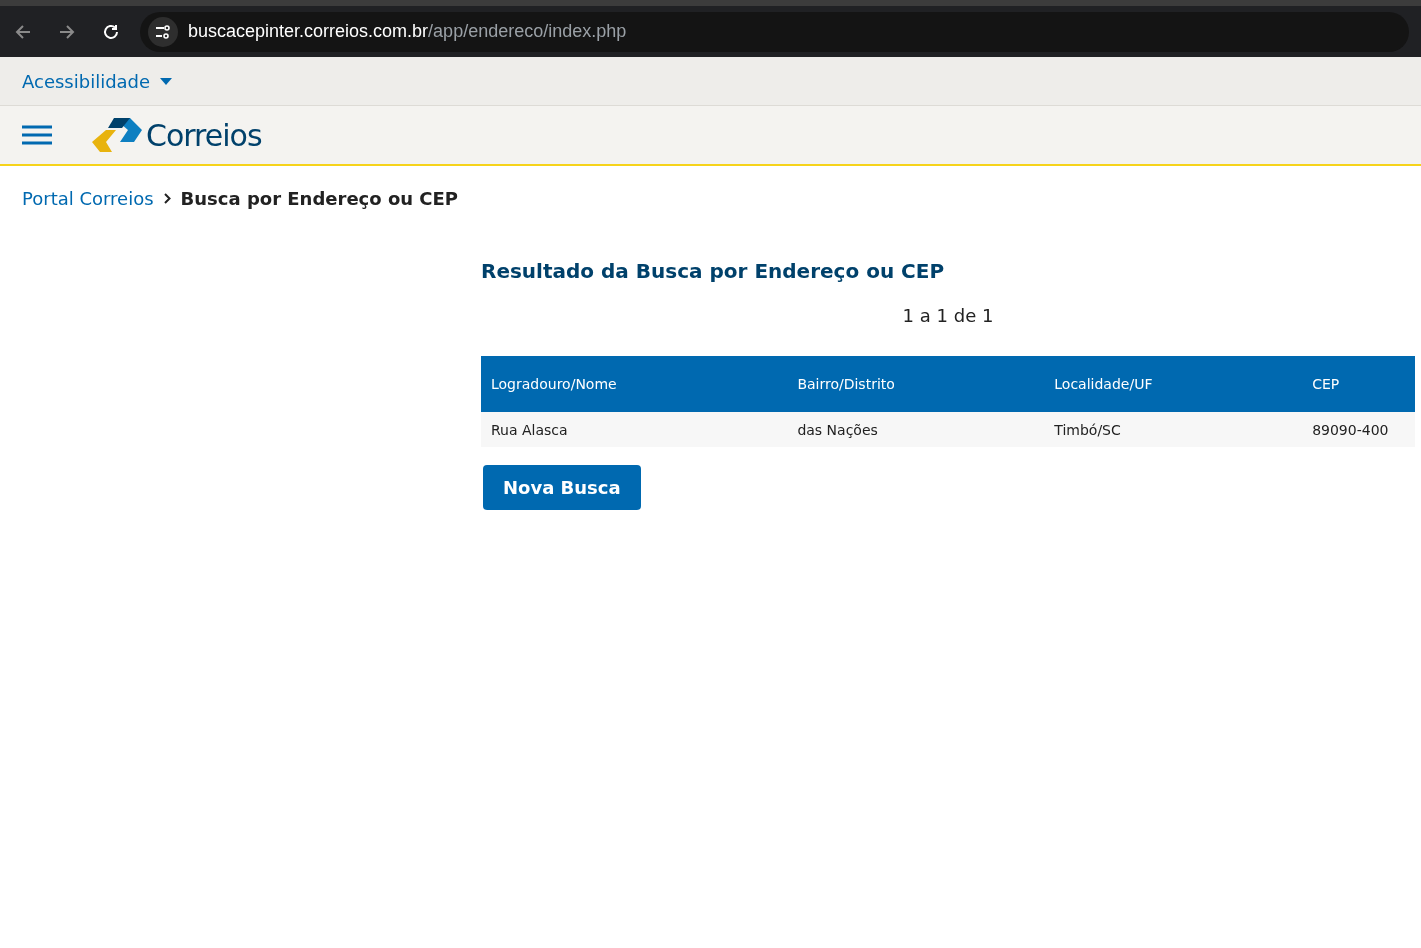  What do you see at coordinates (948, 315) in the screenshot?
I see `pagination-text: 1 a 1 de 1` at bounding box center [948, 315].